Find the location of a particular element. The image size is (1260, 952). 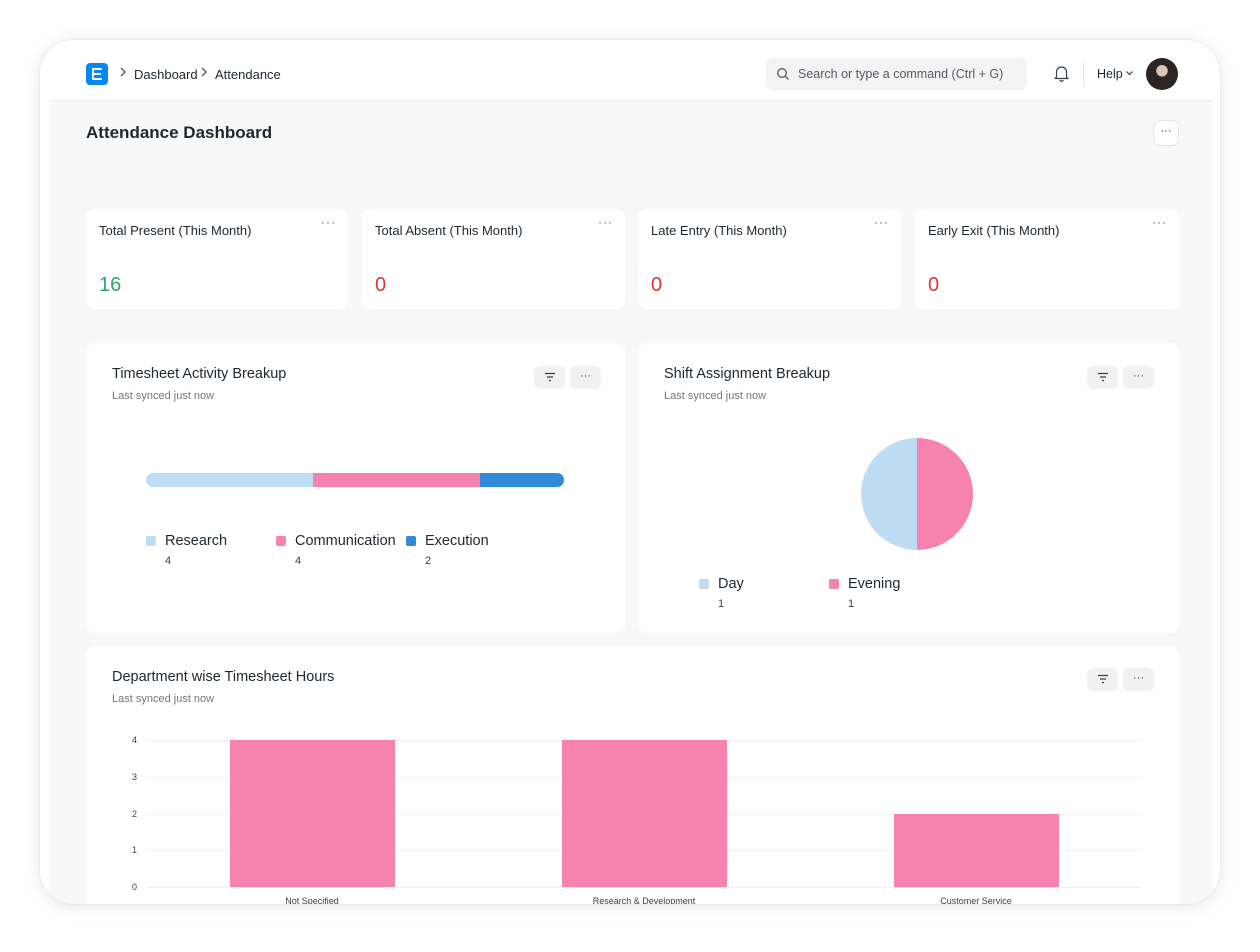

help-menu: Help is located at coordinates (1110, 74).